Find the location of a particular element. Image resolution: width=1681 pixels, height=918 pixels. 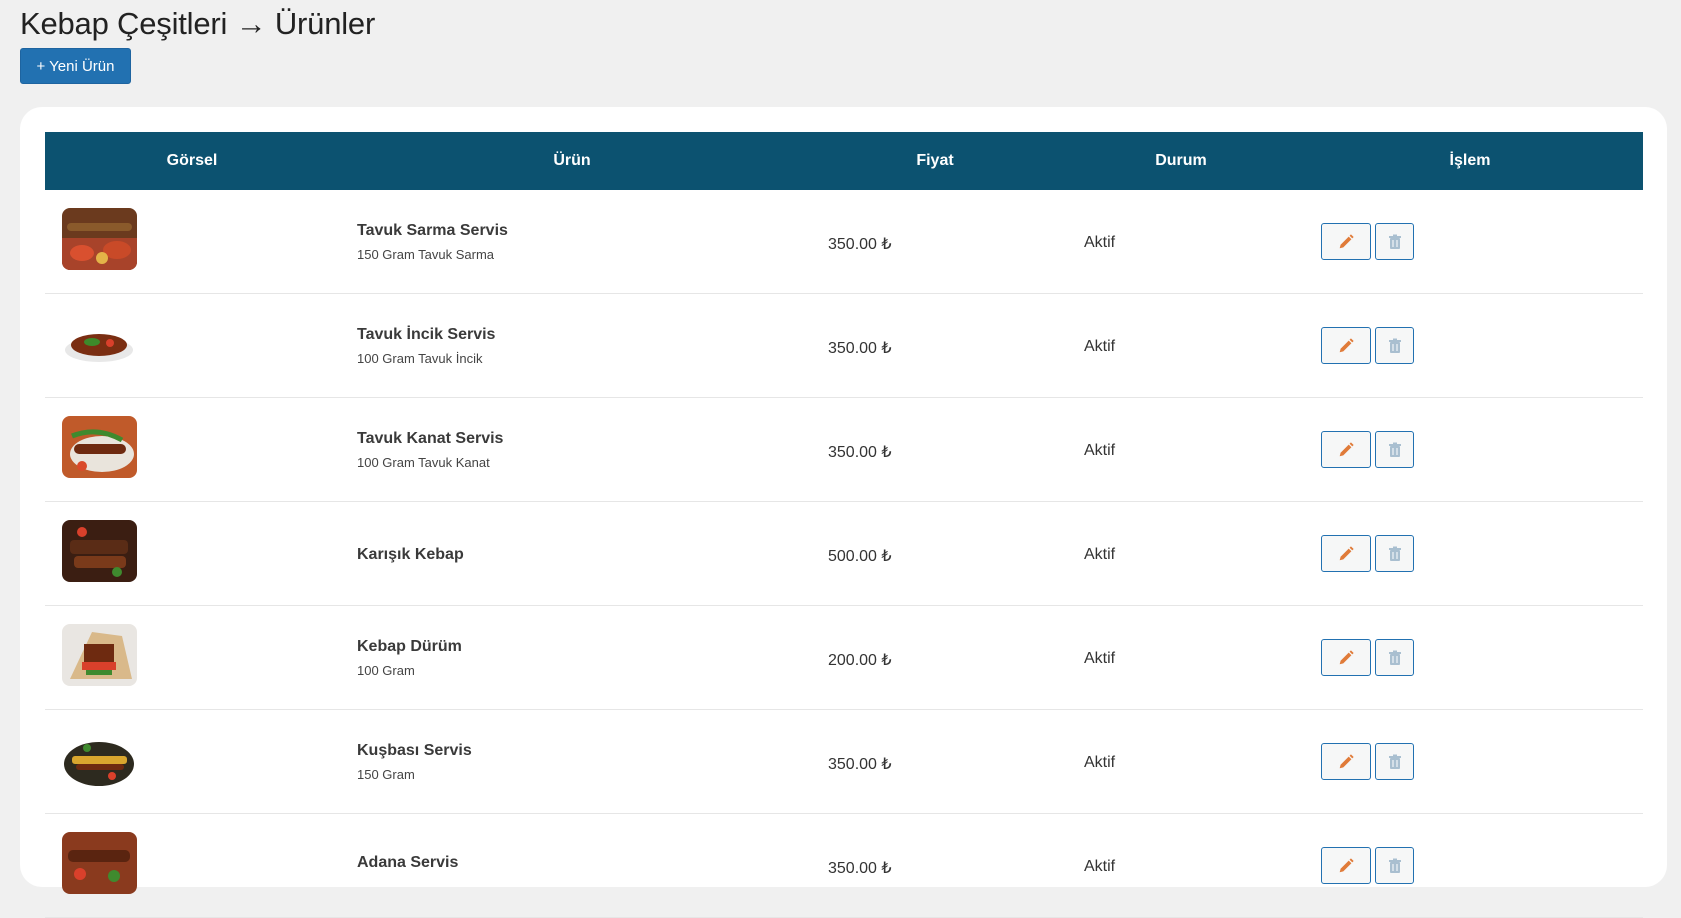

product-name: Tavuk Kanat Servis is located at coordinates (430, 438).